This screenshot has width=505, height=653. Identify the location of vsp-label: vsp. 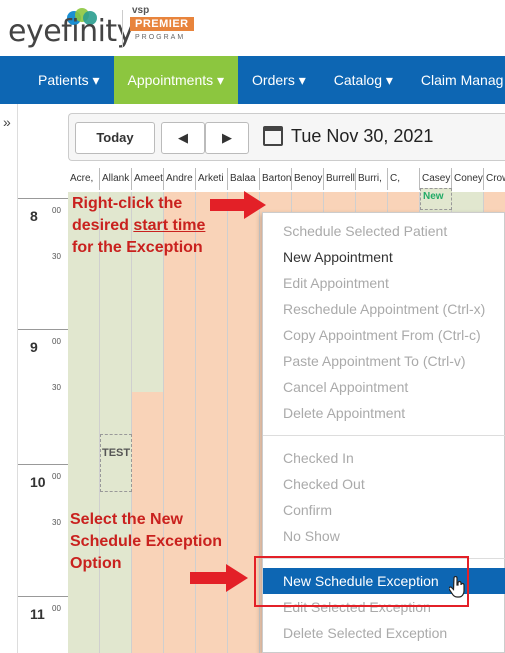
(141, 10).